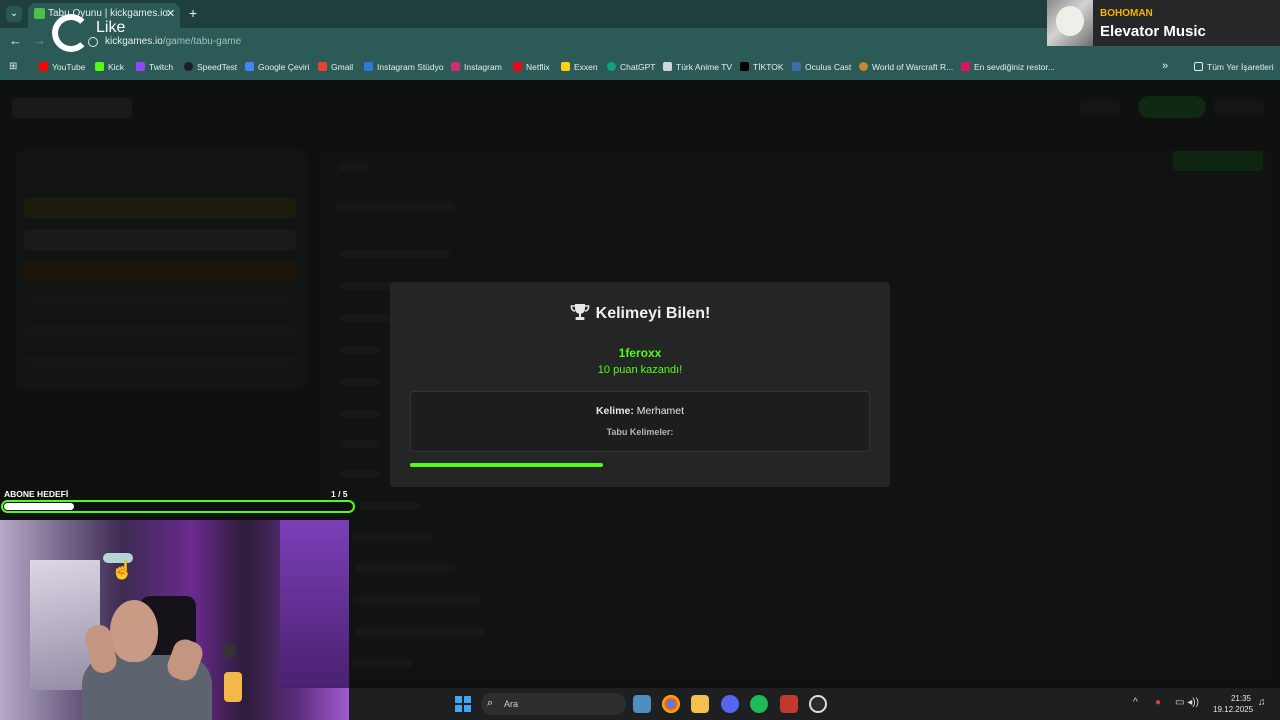 The image size is (1280, 720). What do you see at coordinates (1165, 66) in the screenshot?
I see `more-bookmarks-icon: »` at bounding box center [1165, 66].